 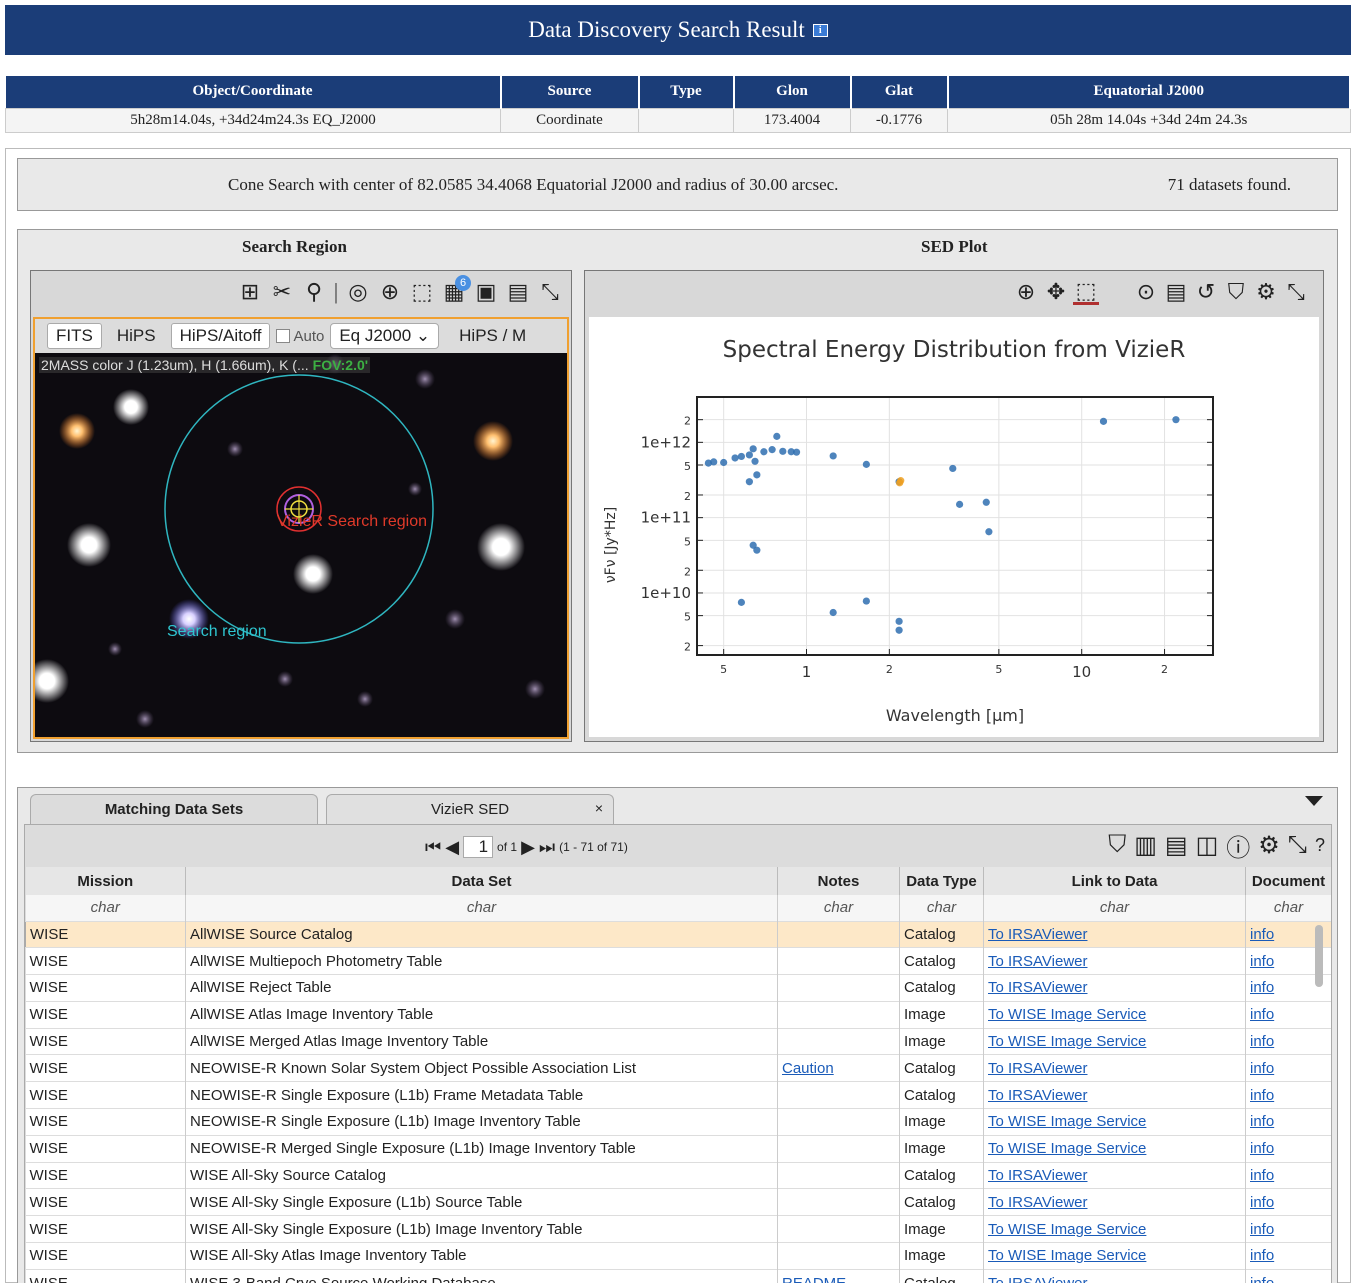 What do you see at coordinates (481, 881) in the screenshot?
I see `column-header: Data Set` at bounding box center [481, 881].